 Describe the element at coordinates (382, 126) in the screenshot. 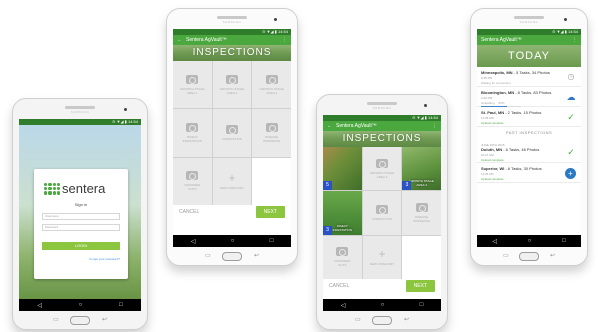

I see `app-bar: ← Sentera AgVault™ ⋮` at that location.